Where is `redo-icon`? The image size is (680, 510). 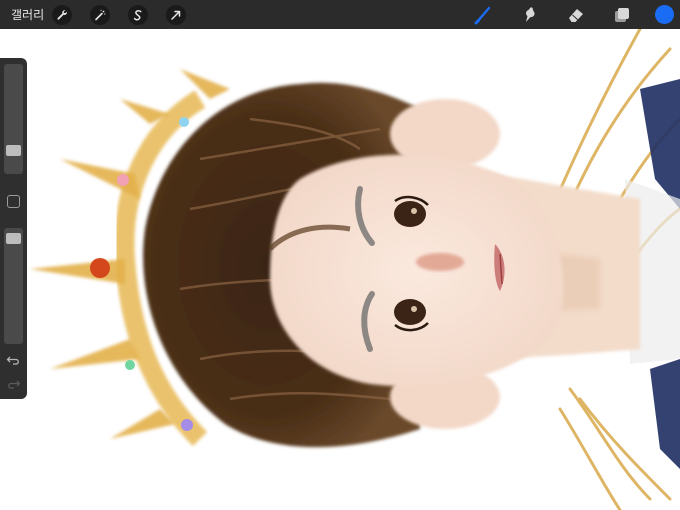 redo-icon is located at coordinates (13, 383).